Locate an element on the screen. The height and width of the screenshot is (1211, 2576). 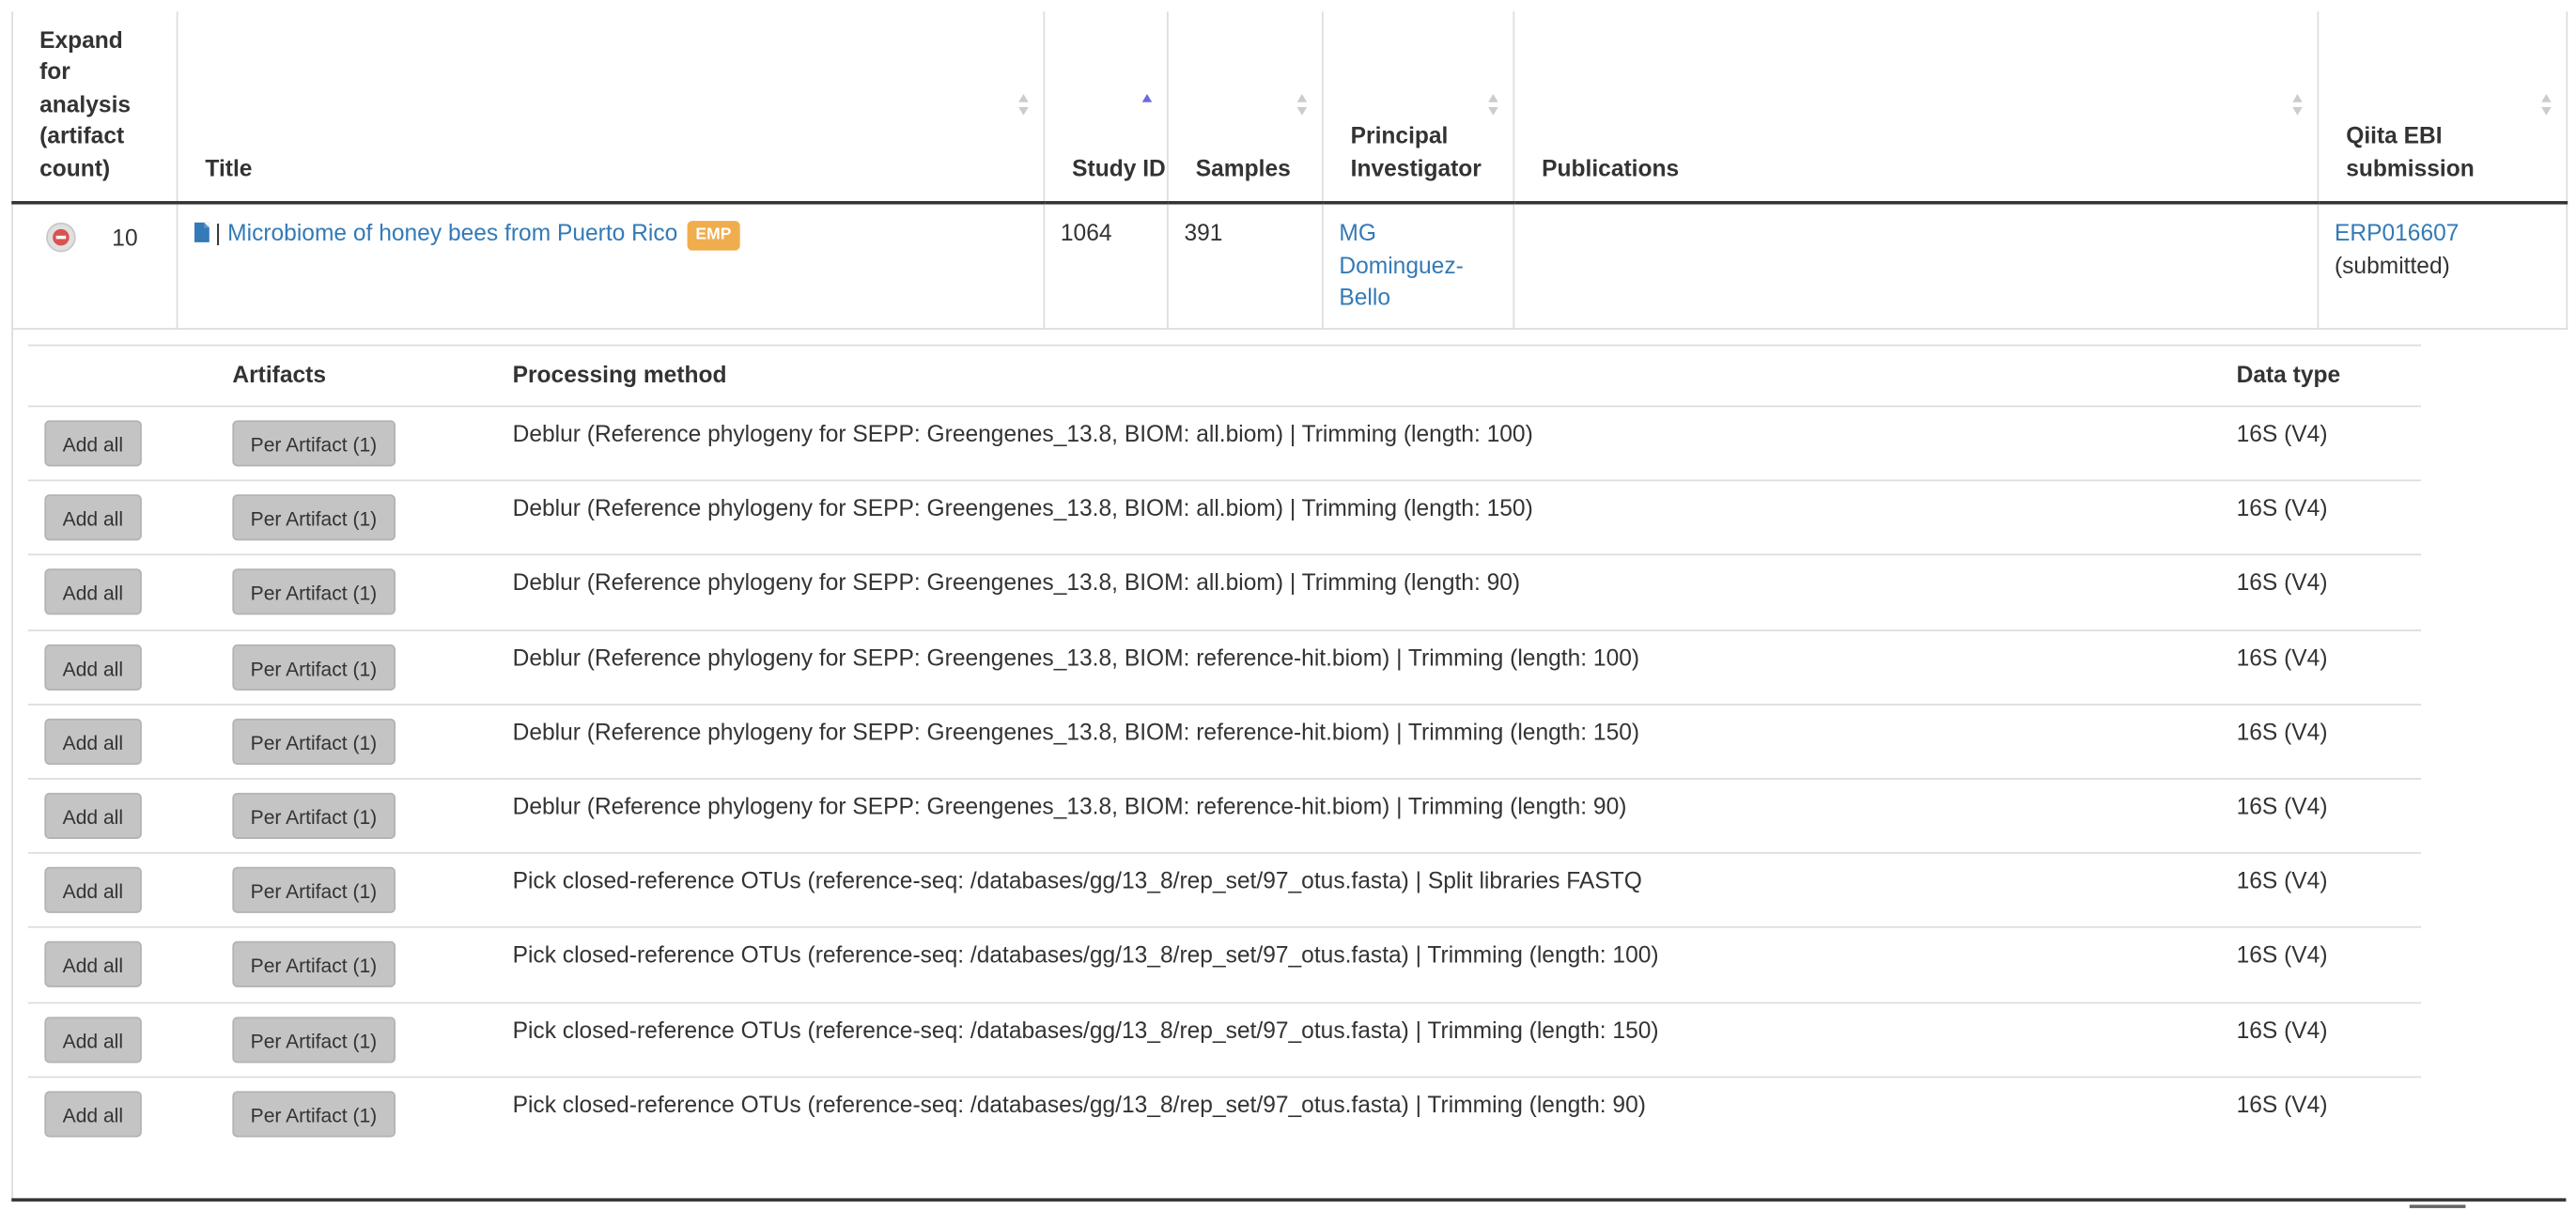
column-header-label: Qiita EBI submission is located at coordinates (2410, 151).